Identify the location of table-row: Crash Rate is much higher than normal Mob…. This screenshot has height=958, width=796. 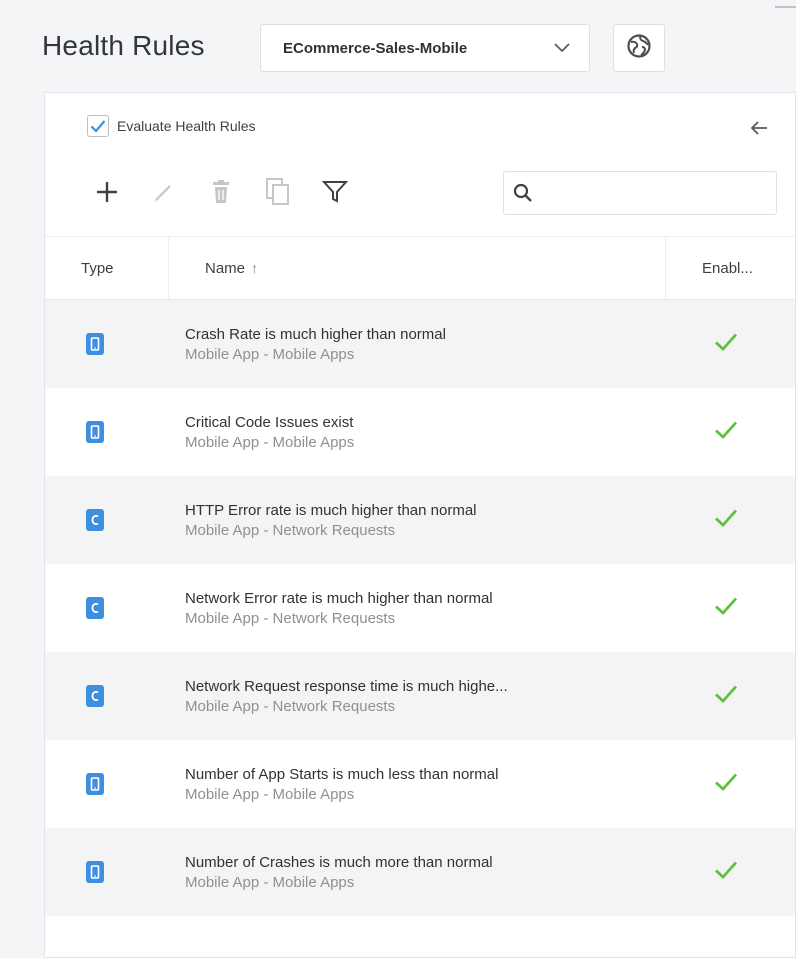
(420, 344).